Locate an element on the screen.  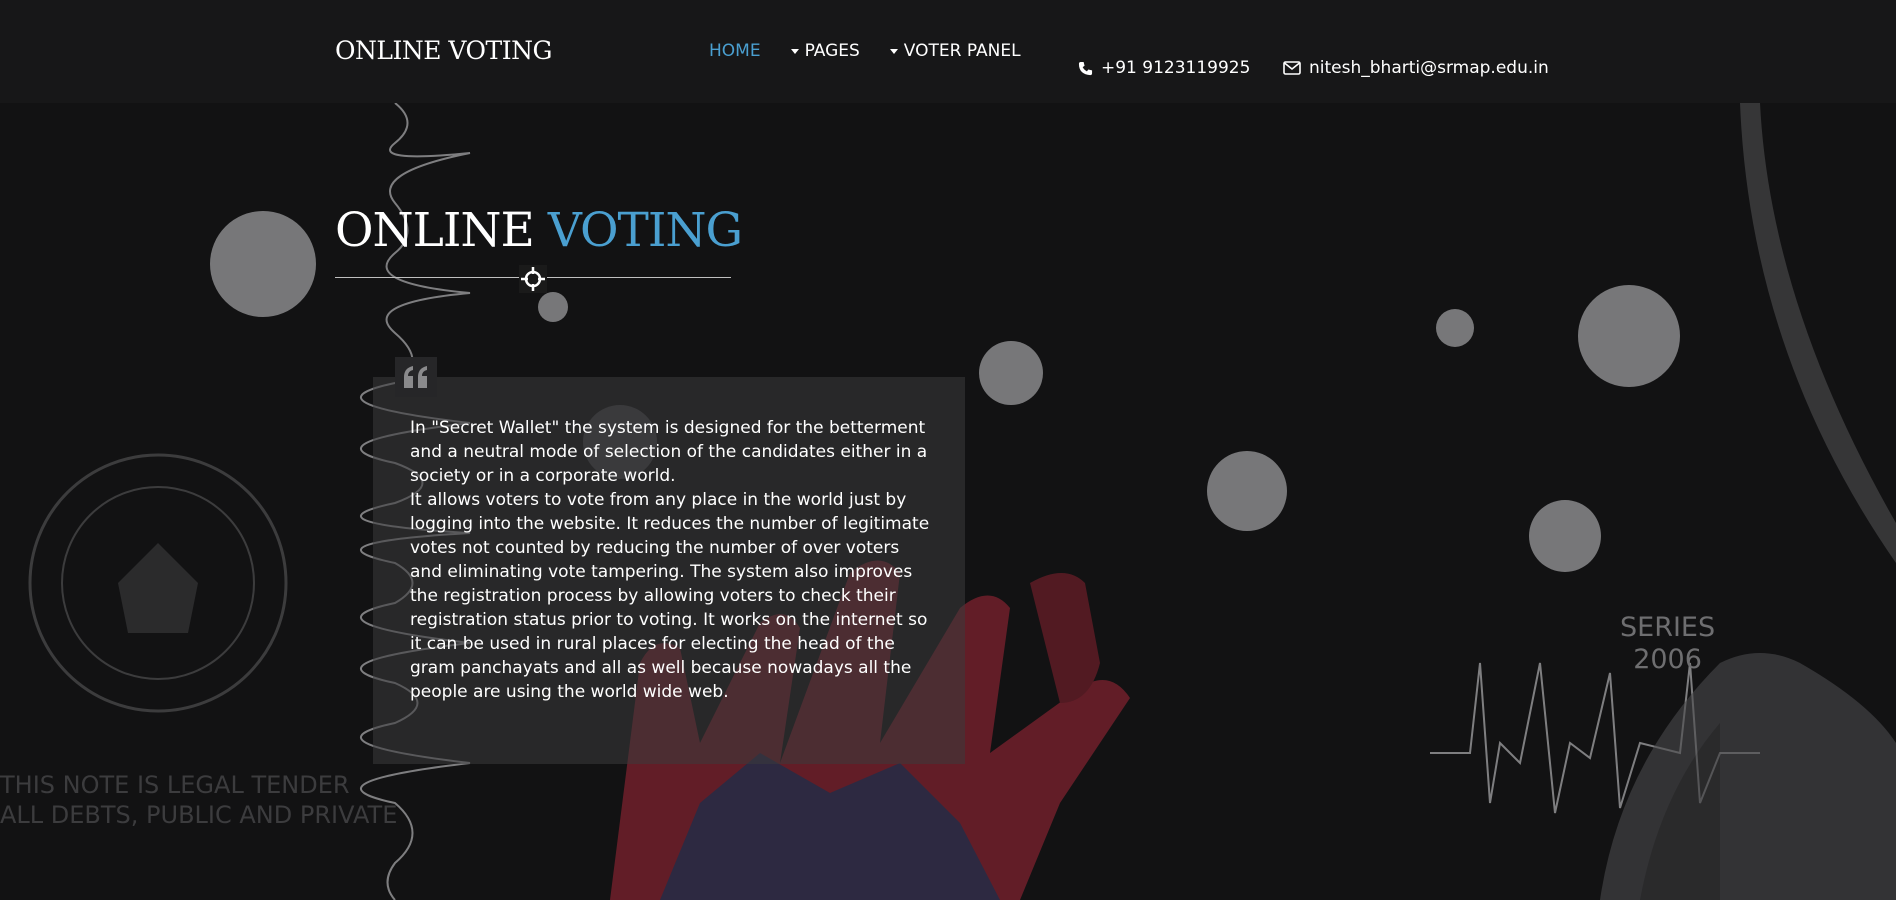
federal-reserve-seal is located at coordinates (158, 583).